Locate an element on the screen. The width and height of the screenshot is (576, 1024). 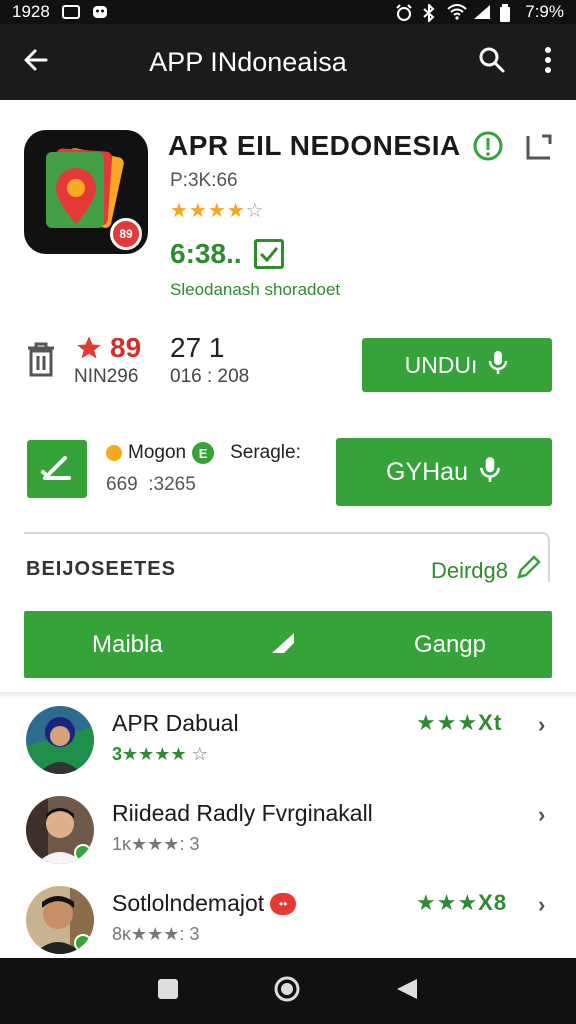
wifi-icon is located at coordinates (457, 12).